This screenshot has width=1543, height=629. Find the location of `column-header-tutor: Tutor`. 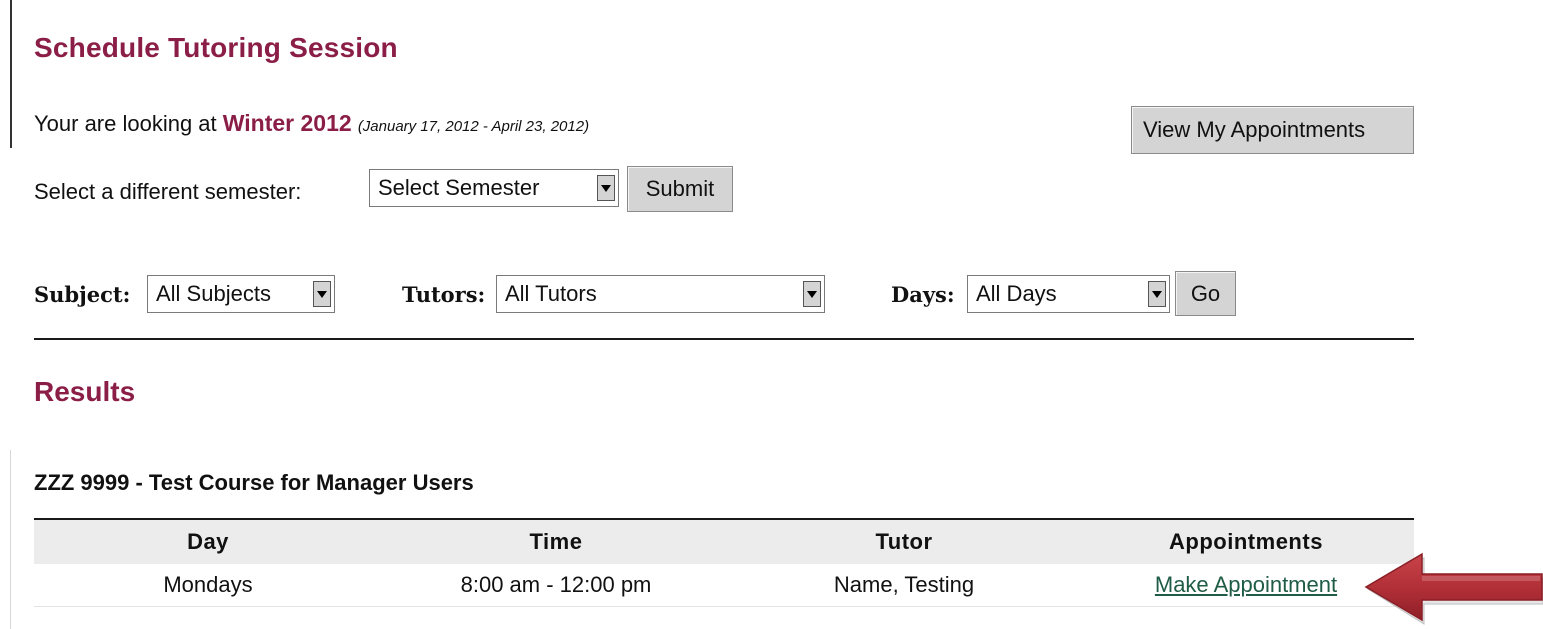

column-header-tutor: Tutor is located at coordinates (904, 541).